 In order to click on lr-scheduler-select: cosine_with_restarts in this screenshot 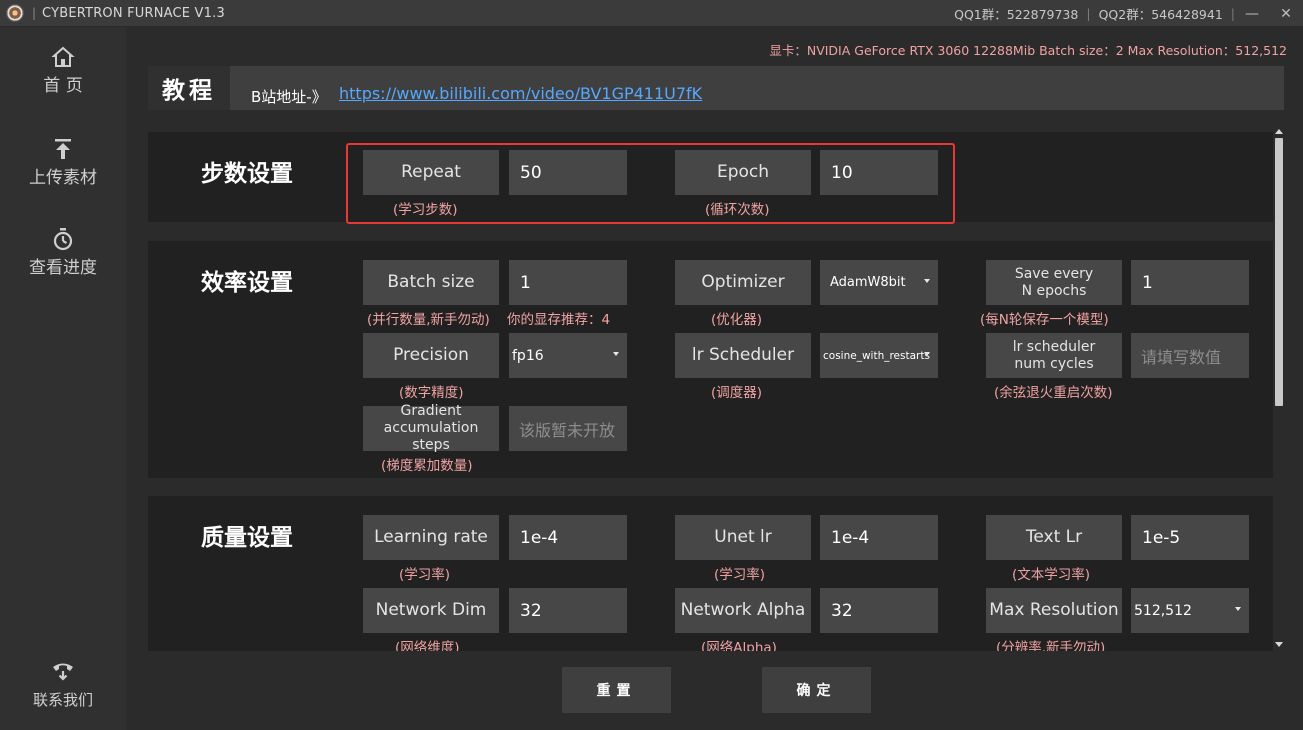, I will do `click(879, 355)`.